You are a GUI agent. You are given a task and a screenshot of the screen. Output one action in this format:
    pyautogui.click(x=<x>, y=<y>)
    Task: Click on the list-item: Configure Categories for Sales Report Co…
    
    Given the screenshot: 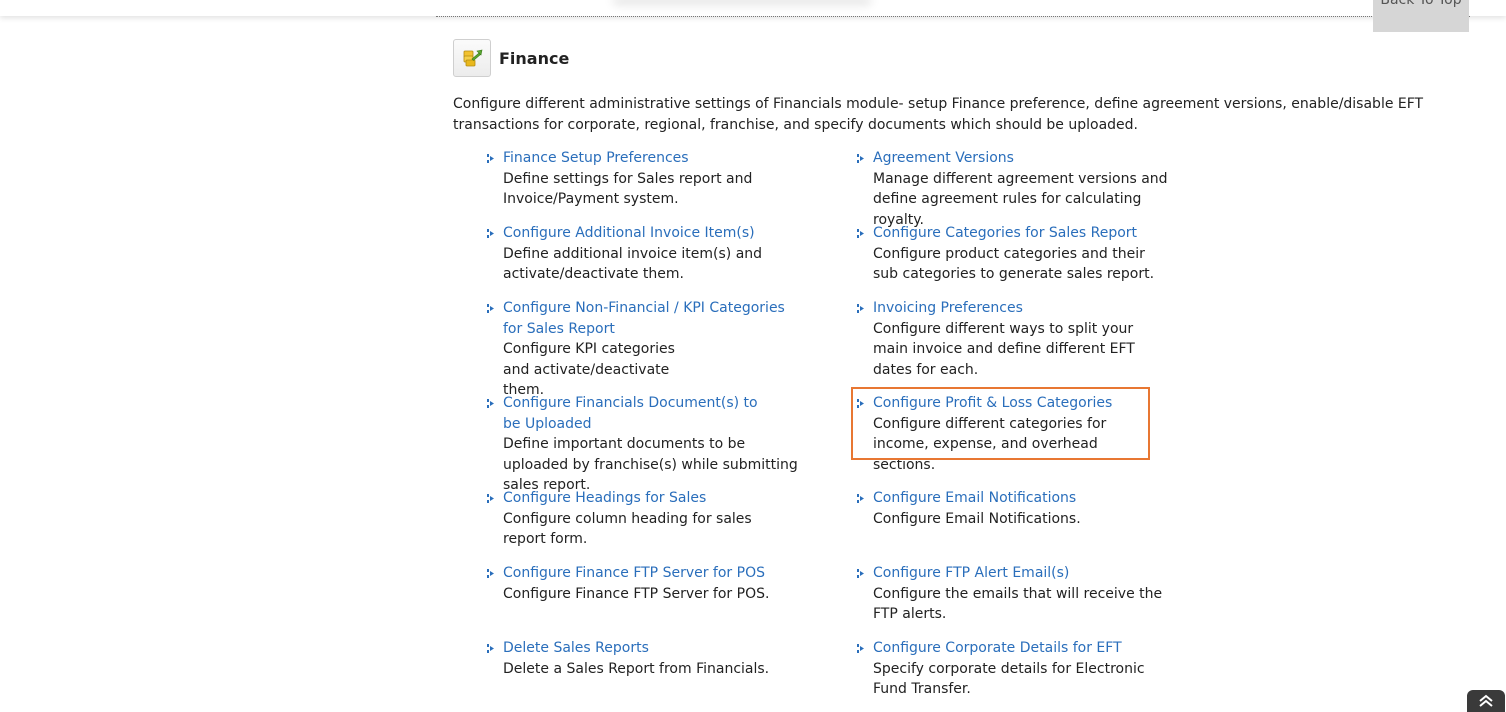 What is the action you would take?
    pyautogui.click(x=1015, y=254)
    